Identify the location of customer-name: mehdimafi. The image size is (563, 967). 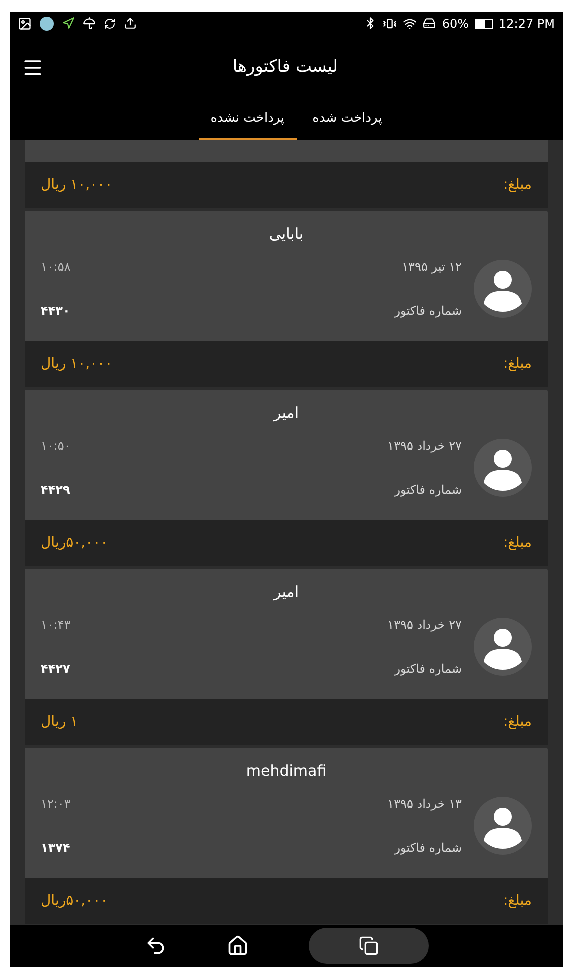
(286, 771).